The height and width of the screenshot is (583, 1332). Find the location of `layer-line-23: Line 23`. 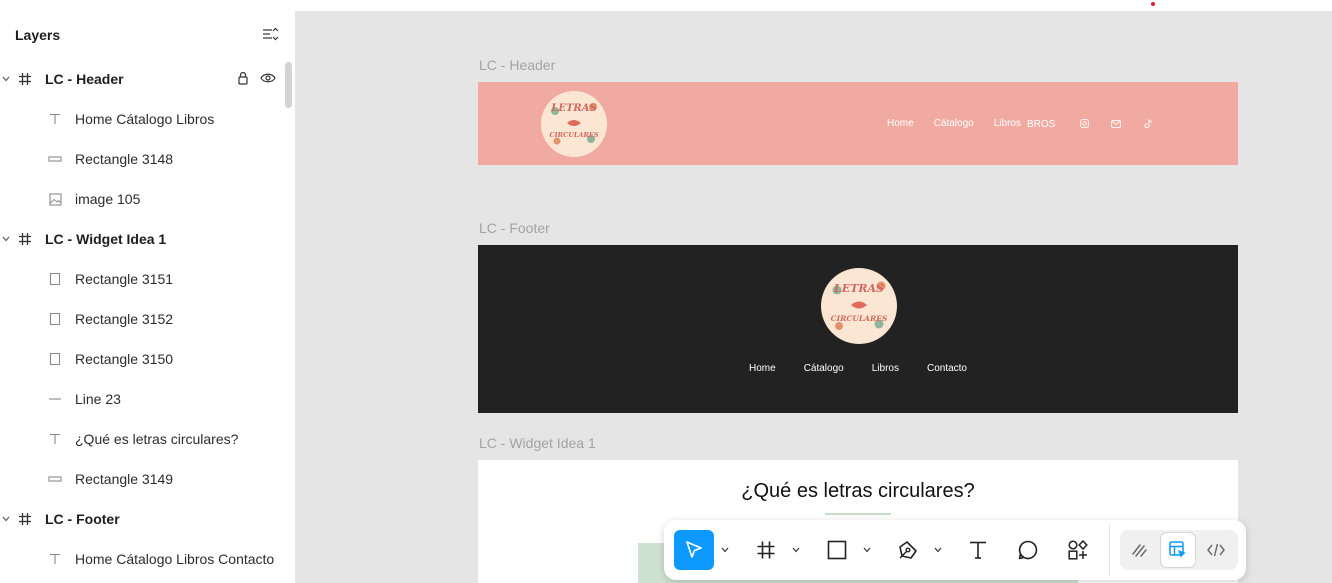

layer-line-23: Line 23 is located at coordinates (142, 399).